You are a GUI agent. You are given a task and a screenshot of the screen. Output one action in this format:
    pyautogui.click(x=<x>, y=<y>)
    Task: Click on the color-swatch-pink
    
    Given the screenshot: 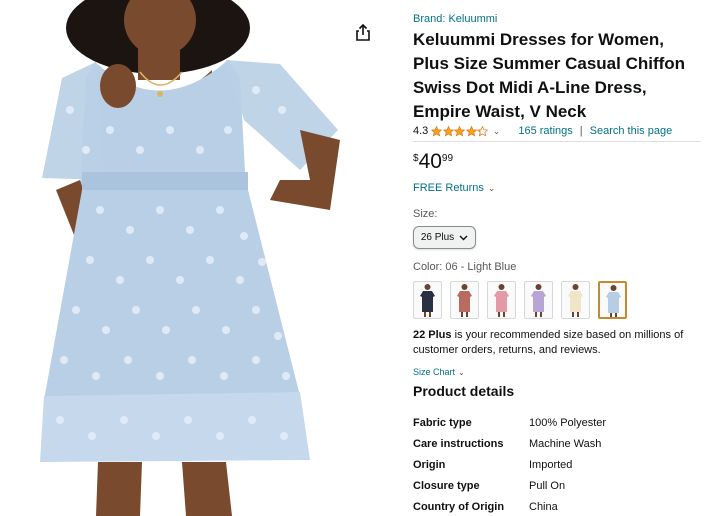 What is the action you would take?
    pyautogui.click(x=501, y=300)
    